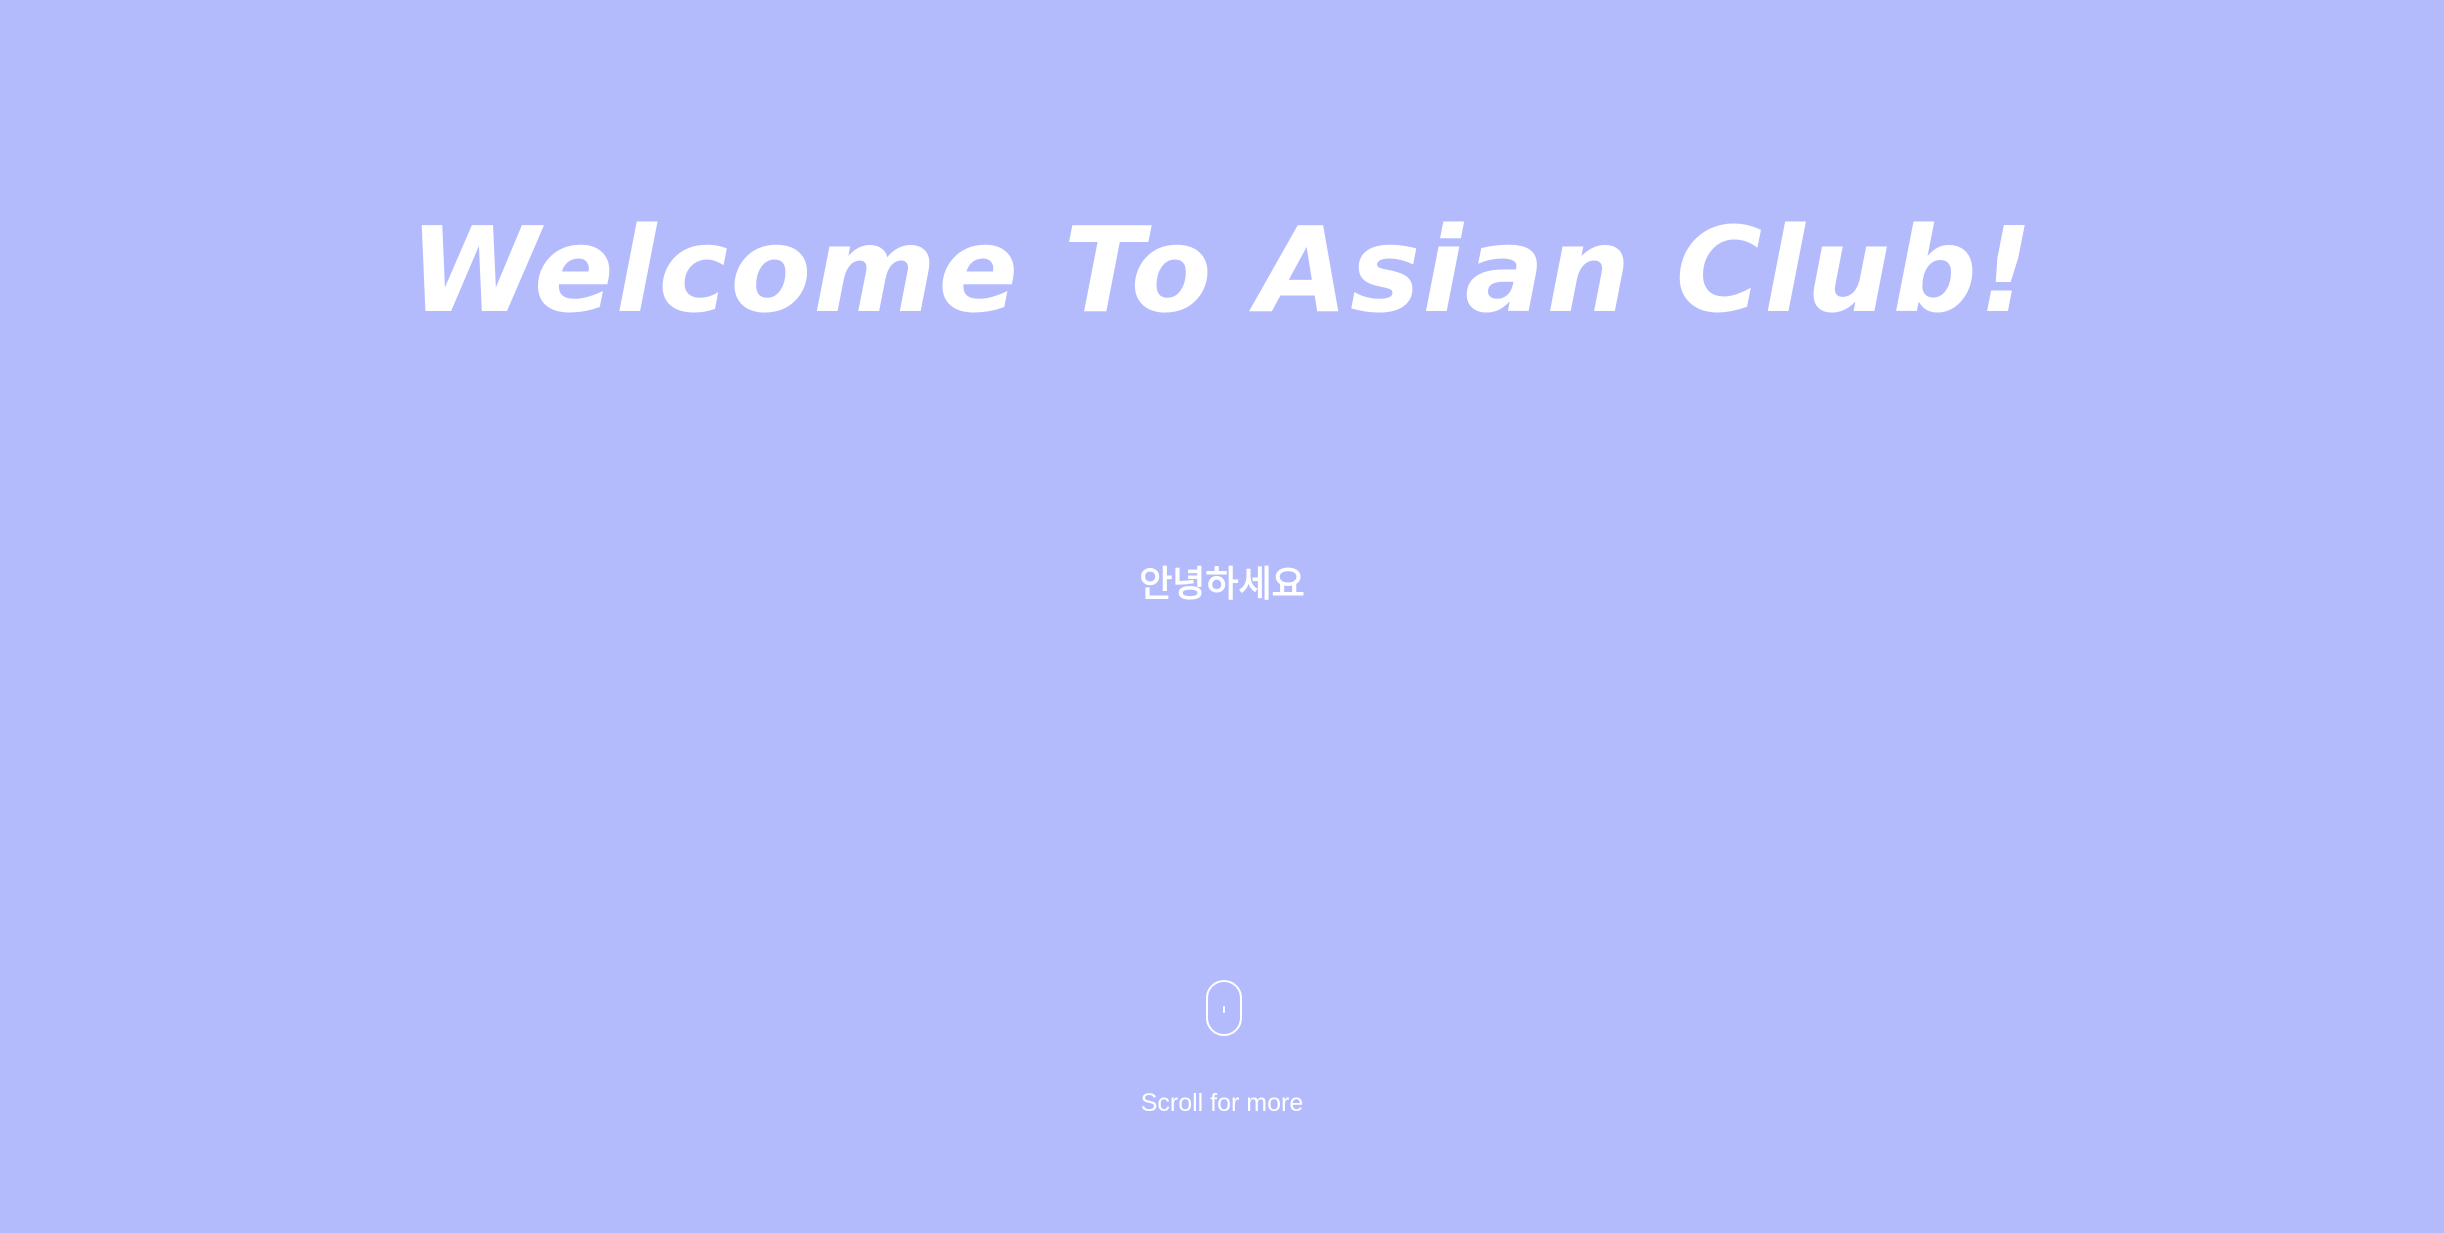  What do you see at coordinates (1222, 270) in the screenshot?
I see `page-title: Welcome To Asian Club!` at bounding box center [1222, 270].